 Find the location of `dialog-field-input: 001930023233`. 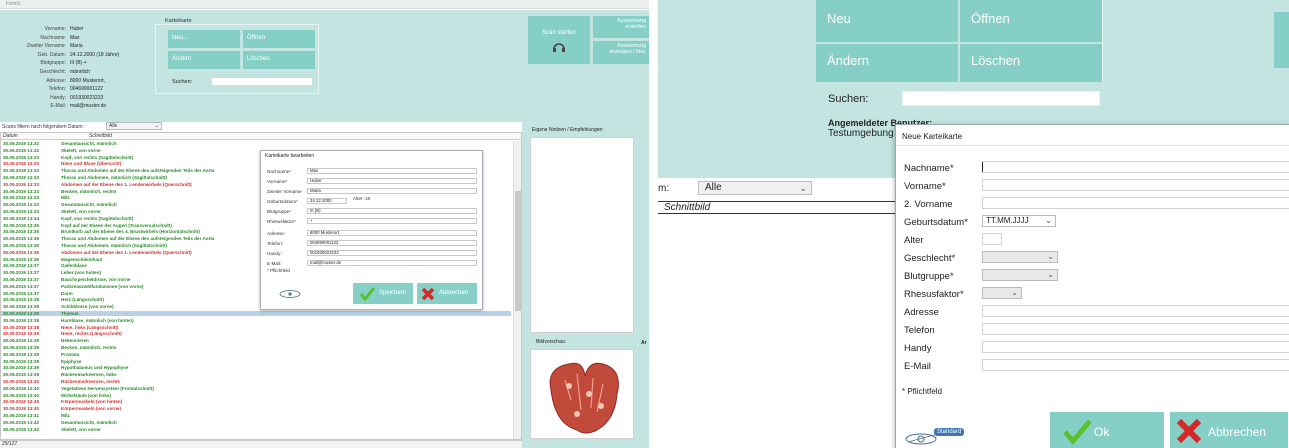

dialog-field-input: 001930023233 is located at coordinates (392, 253).